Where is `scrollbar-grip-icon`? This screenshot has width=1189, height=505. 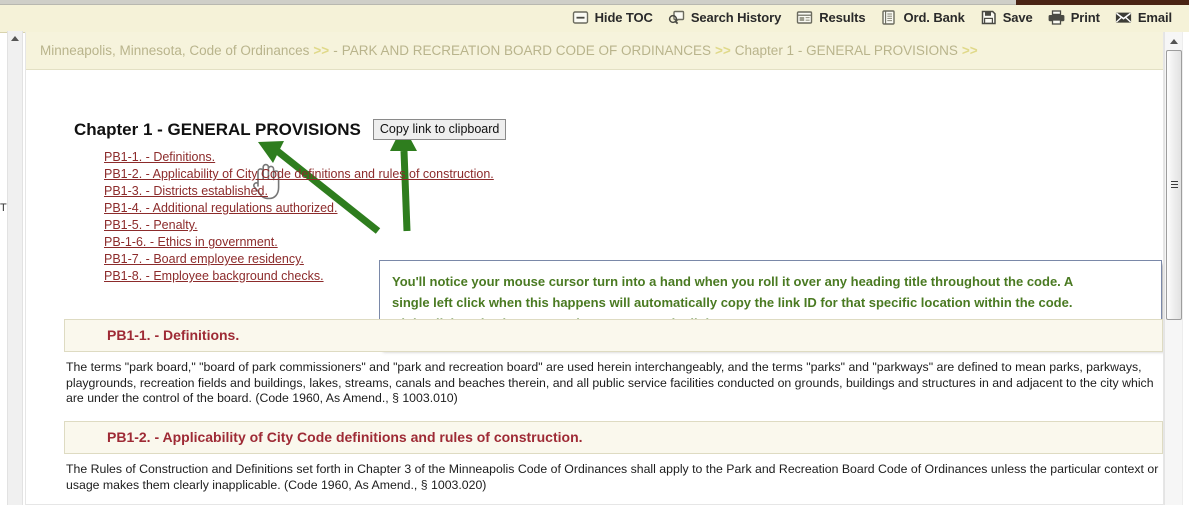
scrollbar-grip-icon is located at coordinates (1174, 185).